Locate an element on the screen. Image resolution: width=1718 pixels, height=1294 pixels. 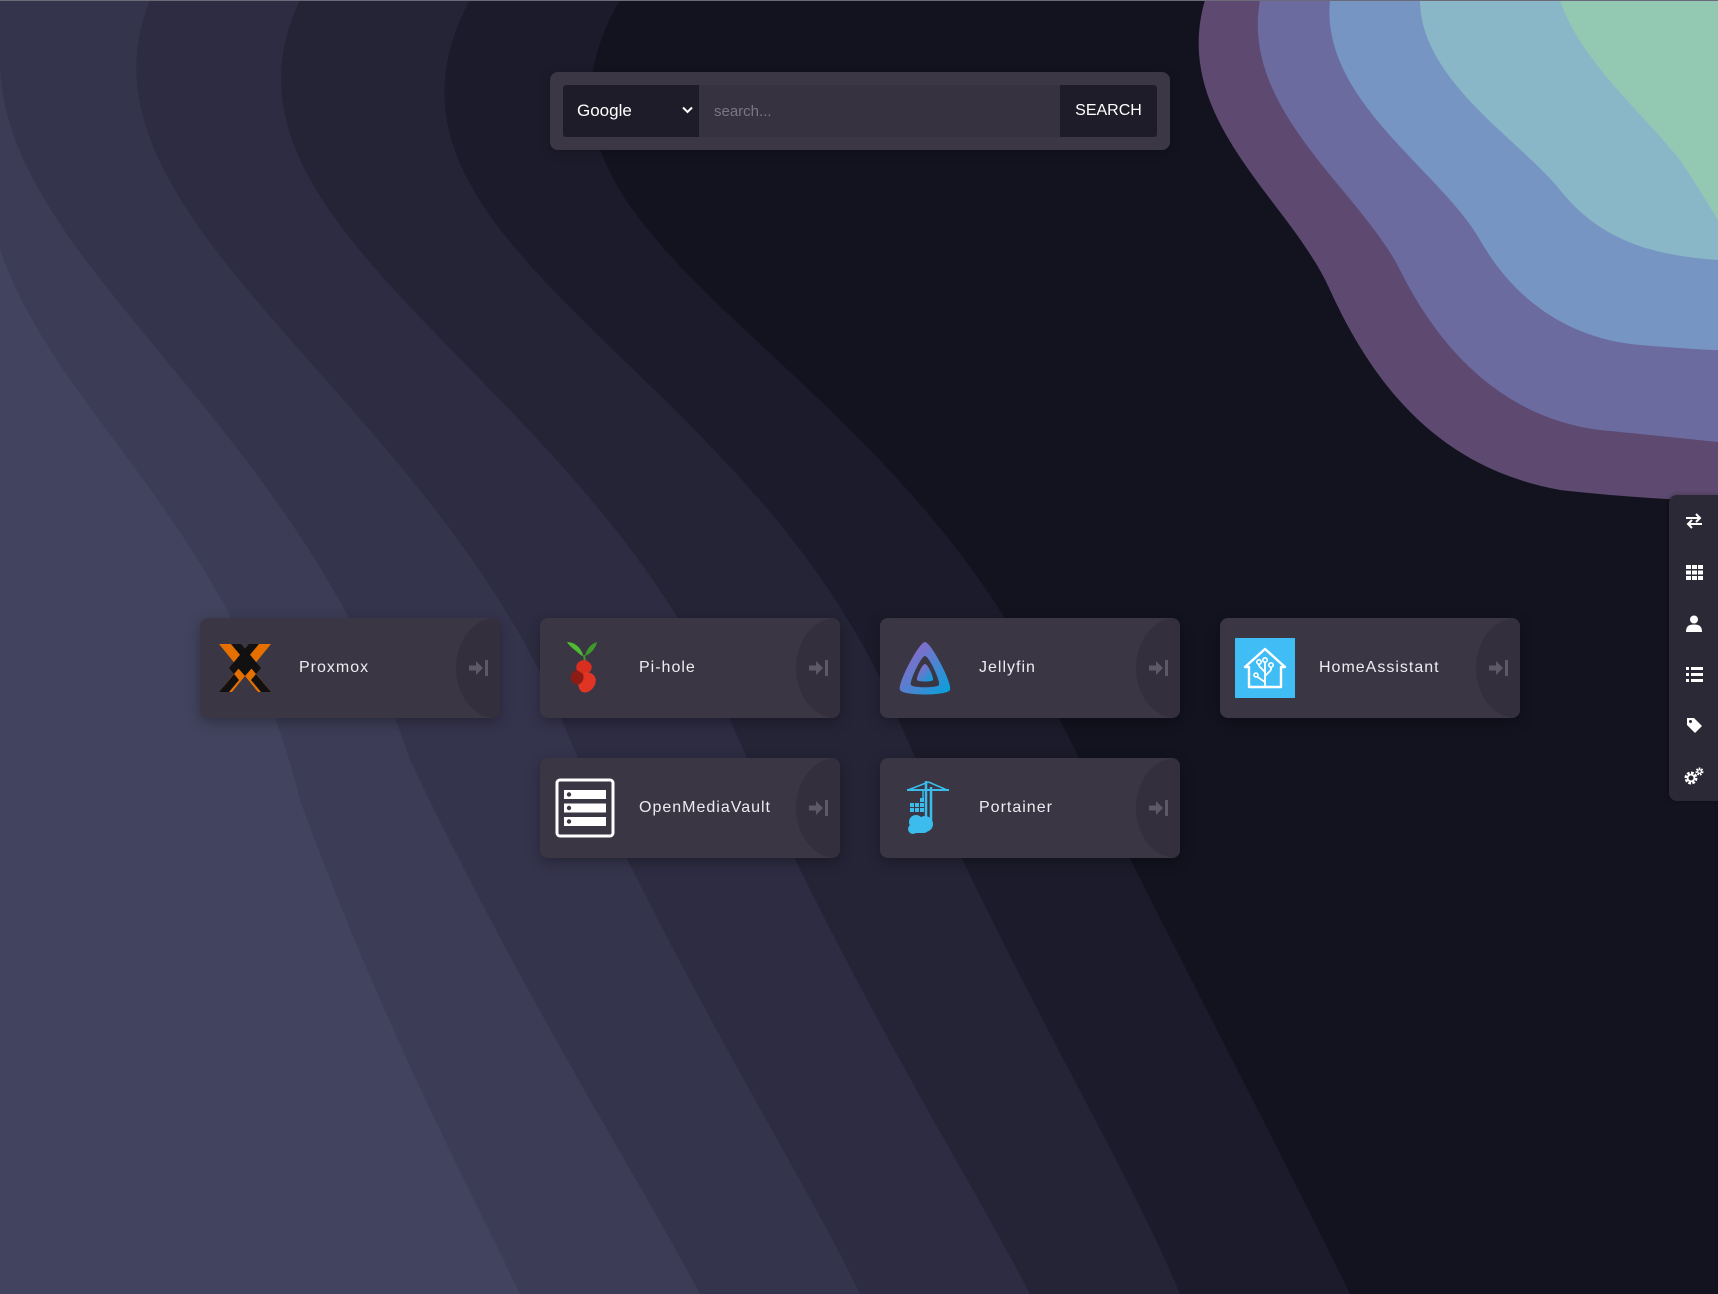
user-button is located at coordinates (1693, 623).